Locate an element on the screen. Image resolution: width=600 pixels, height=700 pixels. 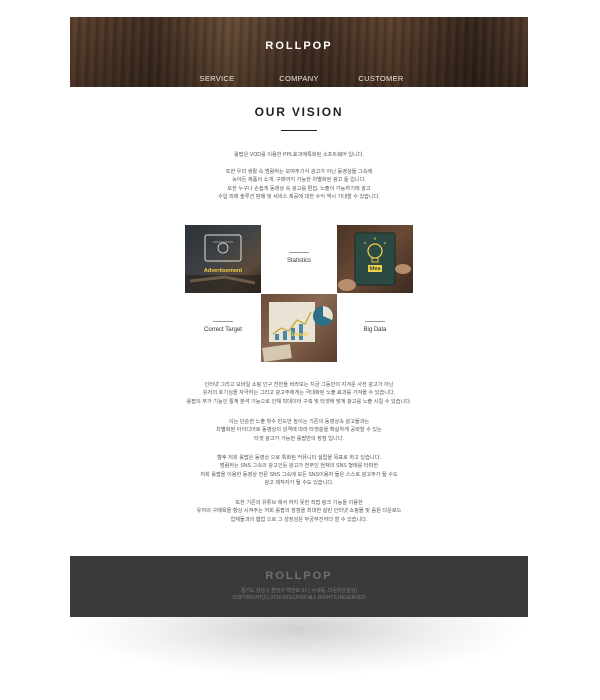
growth-label: Growth is located at coordinates (299, 335).